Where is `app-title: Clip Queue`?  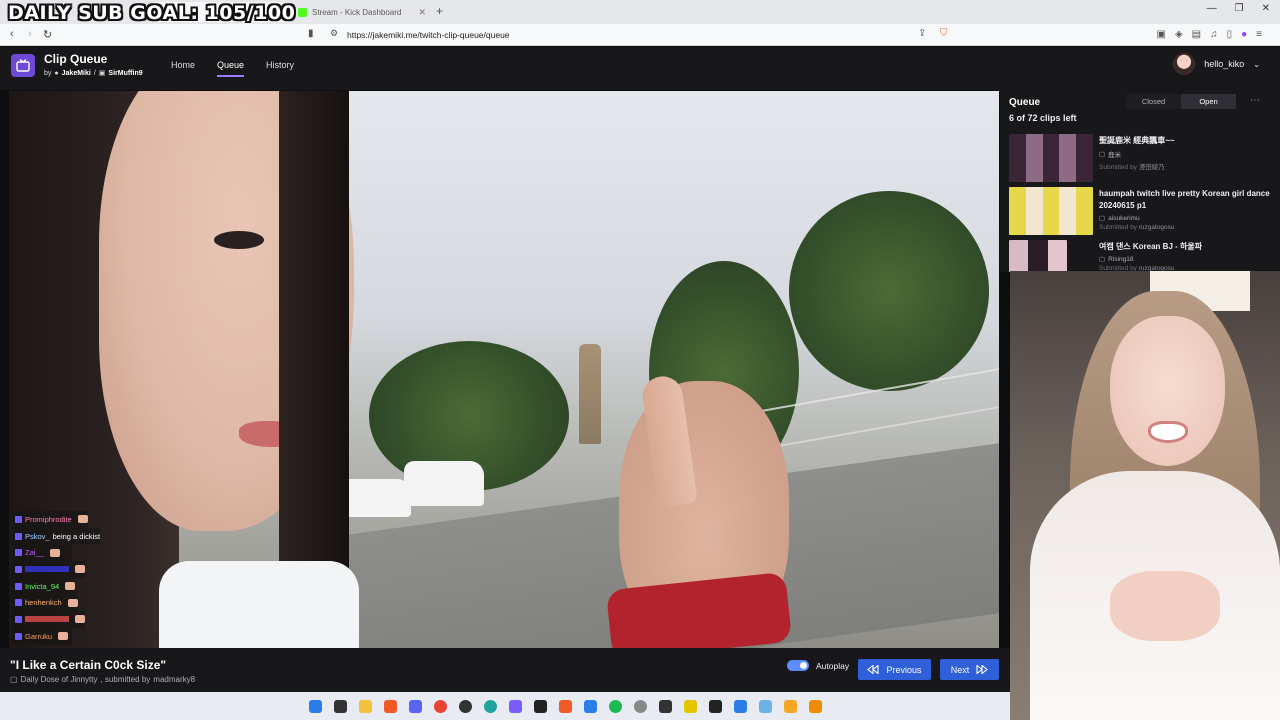 app-title: Clip Queue is located at coordinates (76, 59).